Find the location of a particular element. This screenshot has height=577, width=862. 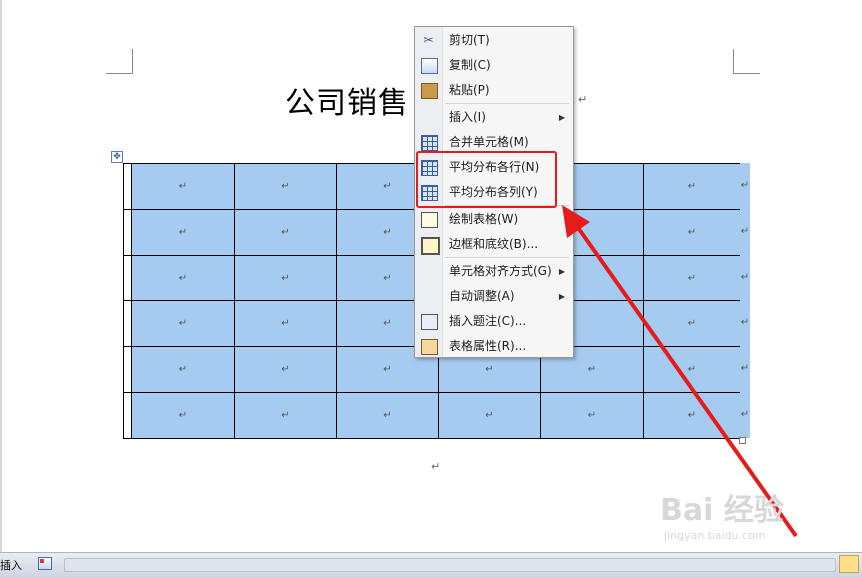

macro-record-icon is located at coordinates (45, 563).